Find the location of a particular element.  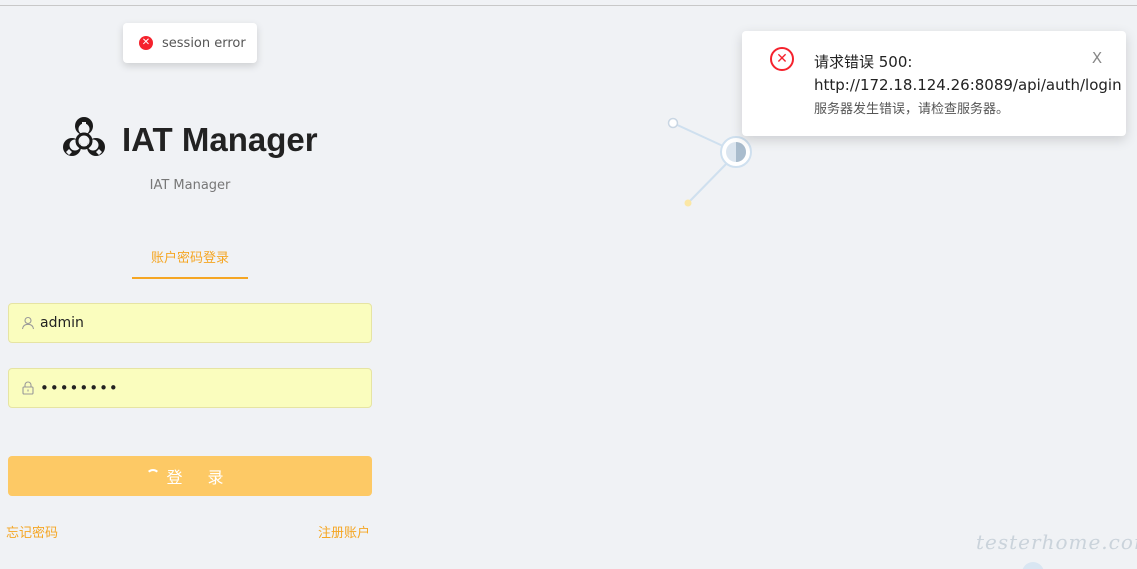

biohazard-icon is located at coordinates (84, 136).